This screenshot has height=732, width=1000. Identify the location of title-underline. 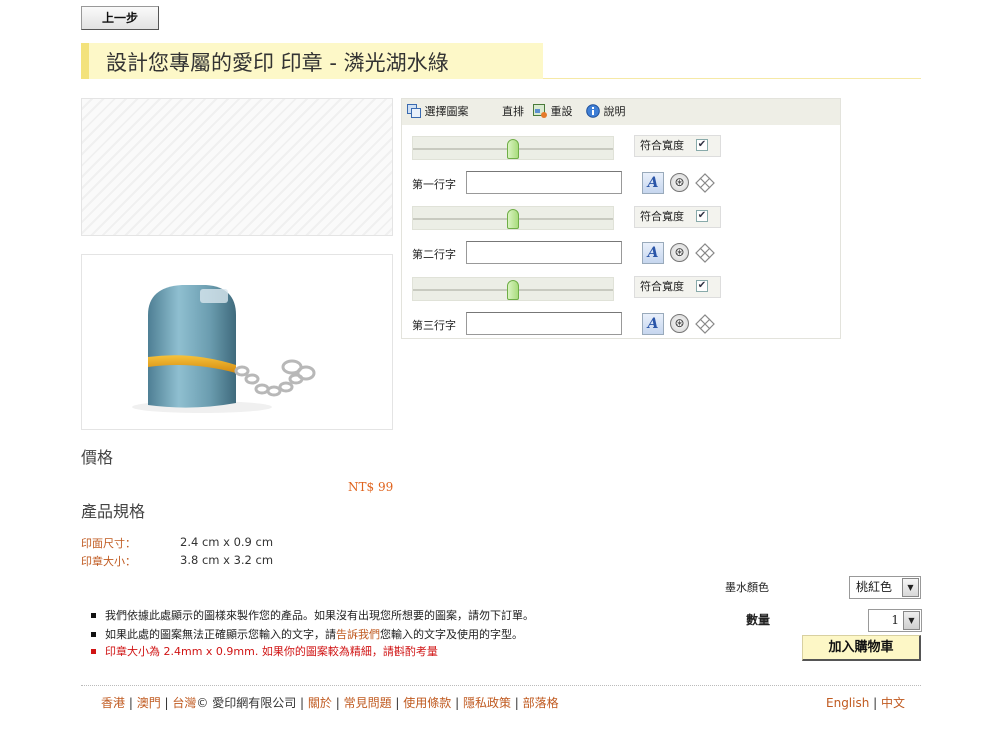
(732, 78).